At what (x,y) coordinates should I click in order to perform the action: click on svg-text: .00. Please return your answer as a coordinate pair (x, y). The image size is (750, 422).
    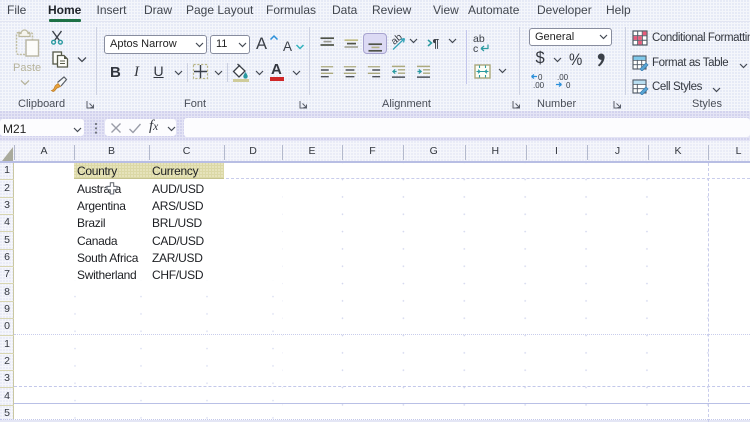
    Looking at the image, I should click on (539, 85).